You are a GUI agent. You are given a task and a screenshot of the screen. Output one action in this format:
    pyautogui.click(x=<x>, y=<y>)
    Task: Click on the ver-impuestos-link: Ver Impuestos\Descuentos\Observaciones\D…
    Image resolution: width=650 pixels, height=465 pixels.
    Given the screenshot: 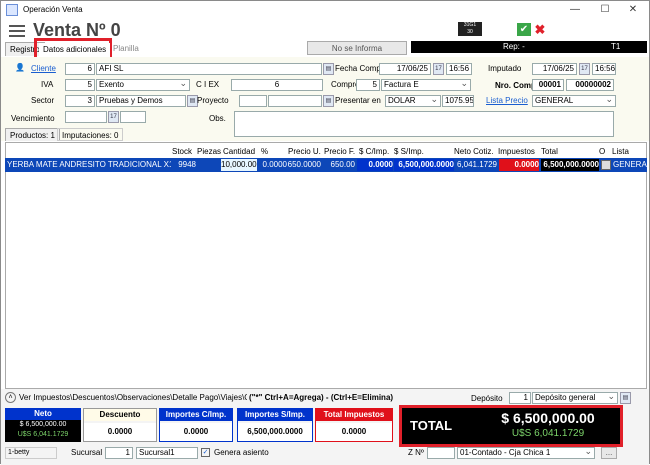 What is the action you would take?
    pyautogui.click(x=133, y=398)
    